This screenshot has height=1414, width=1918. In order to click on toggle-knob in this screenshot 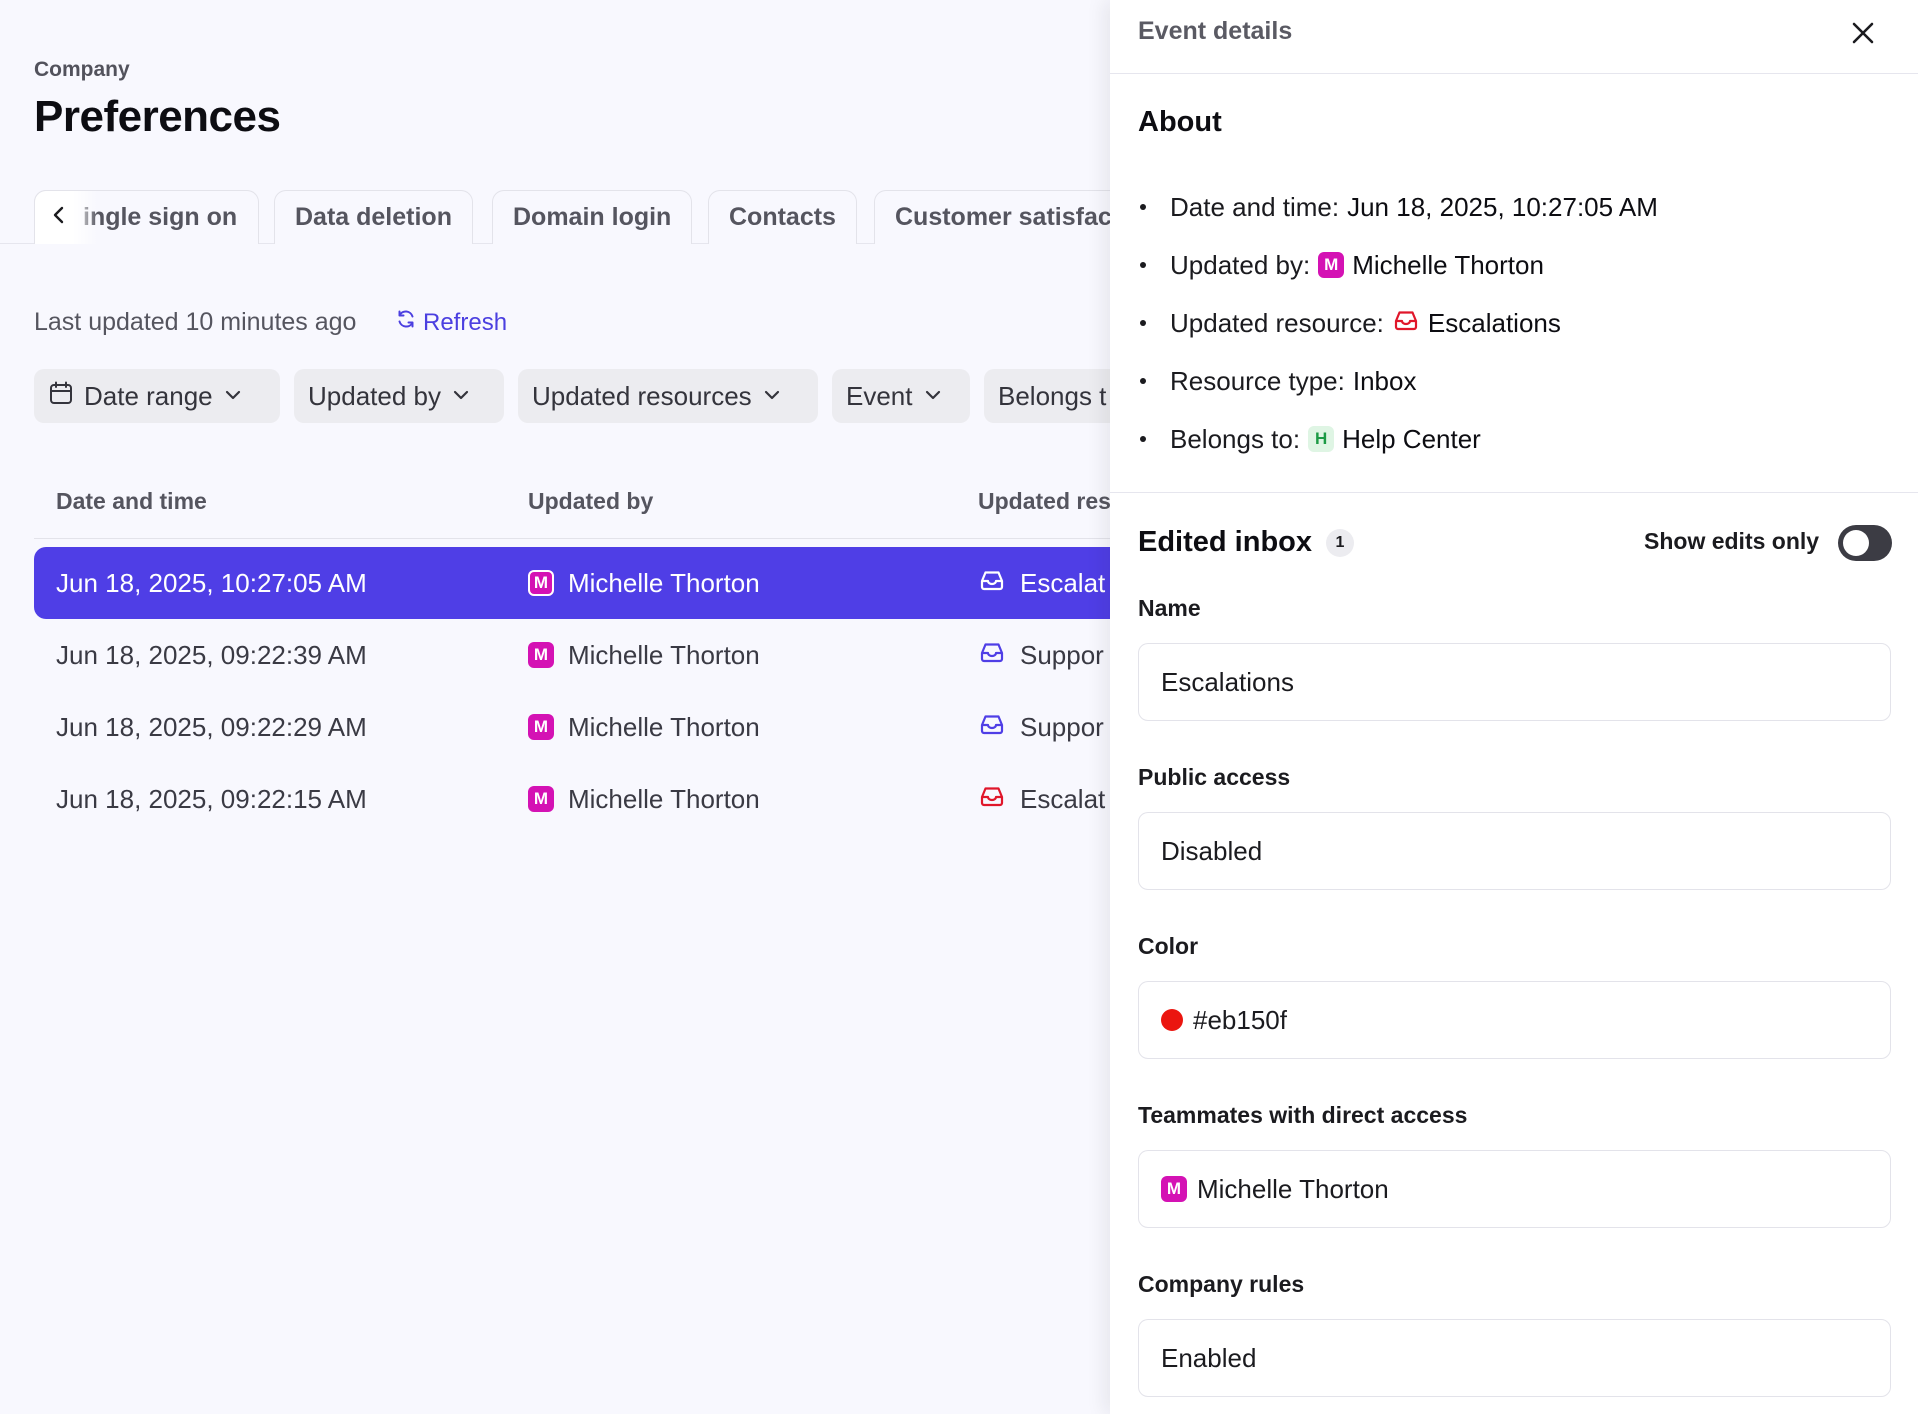, I will do `click(1856, 543)`.